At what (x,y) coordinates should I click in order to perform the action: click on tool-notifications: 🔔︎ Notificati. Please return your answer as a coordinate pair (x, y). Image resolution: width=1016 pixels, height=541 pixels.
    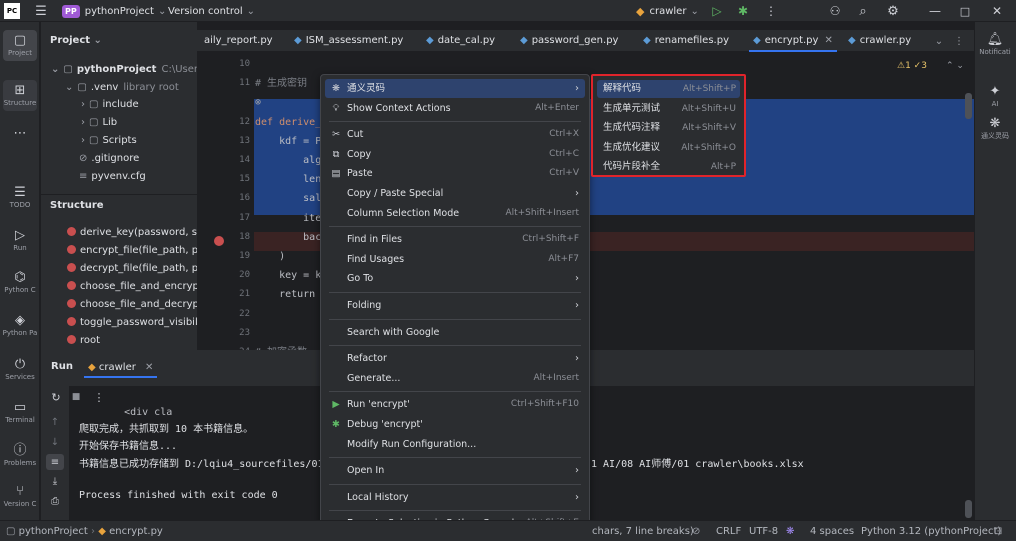
    Looking at the image, I should click on (995, 44).